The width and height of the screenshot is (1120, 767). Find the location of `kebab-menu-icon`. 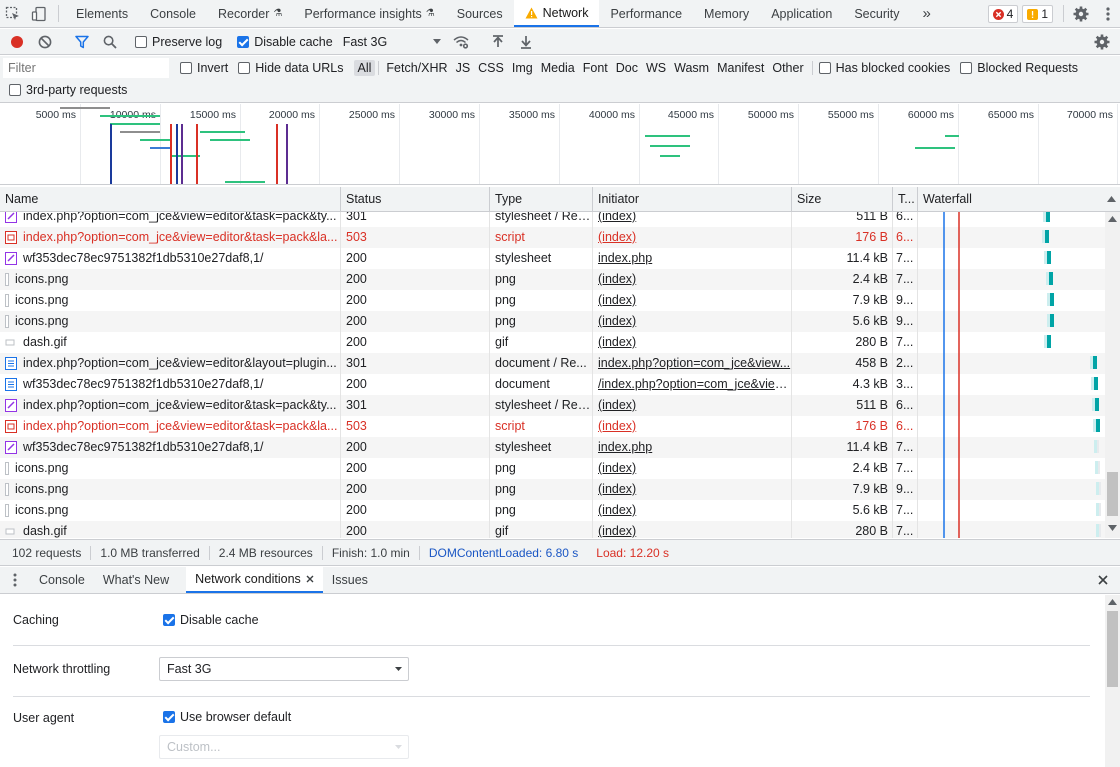

kebab-menu-icon is located at coordinates (1108, 13).